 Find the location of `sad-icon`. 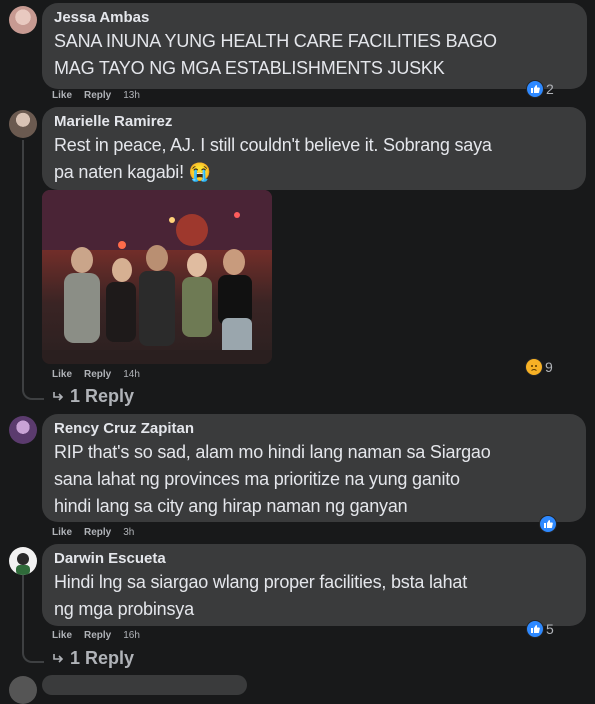

sad-icon is located at coordinates (534, 367).